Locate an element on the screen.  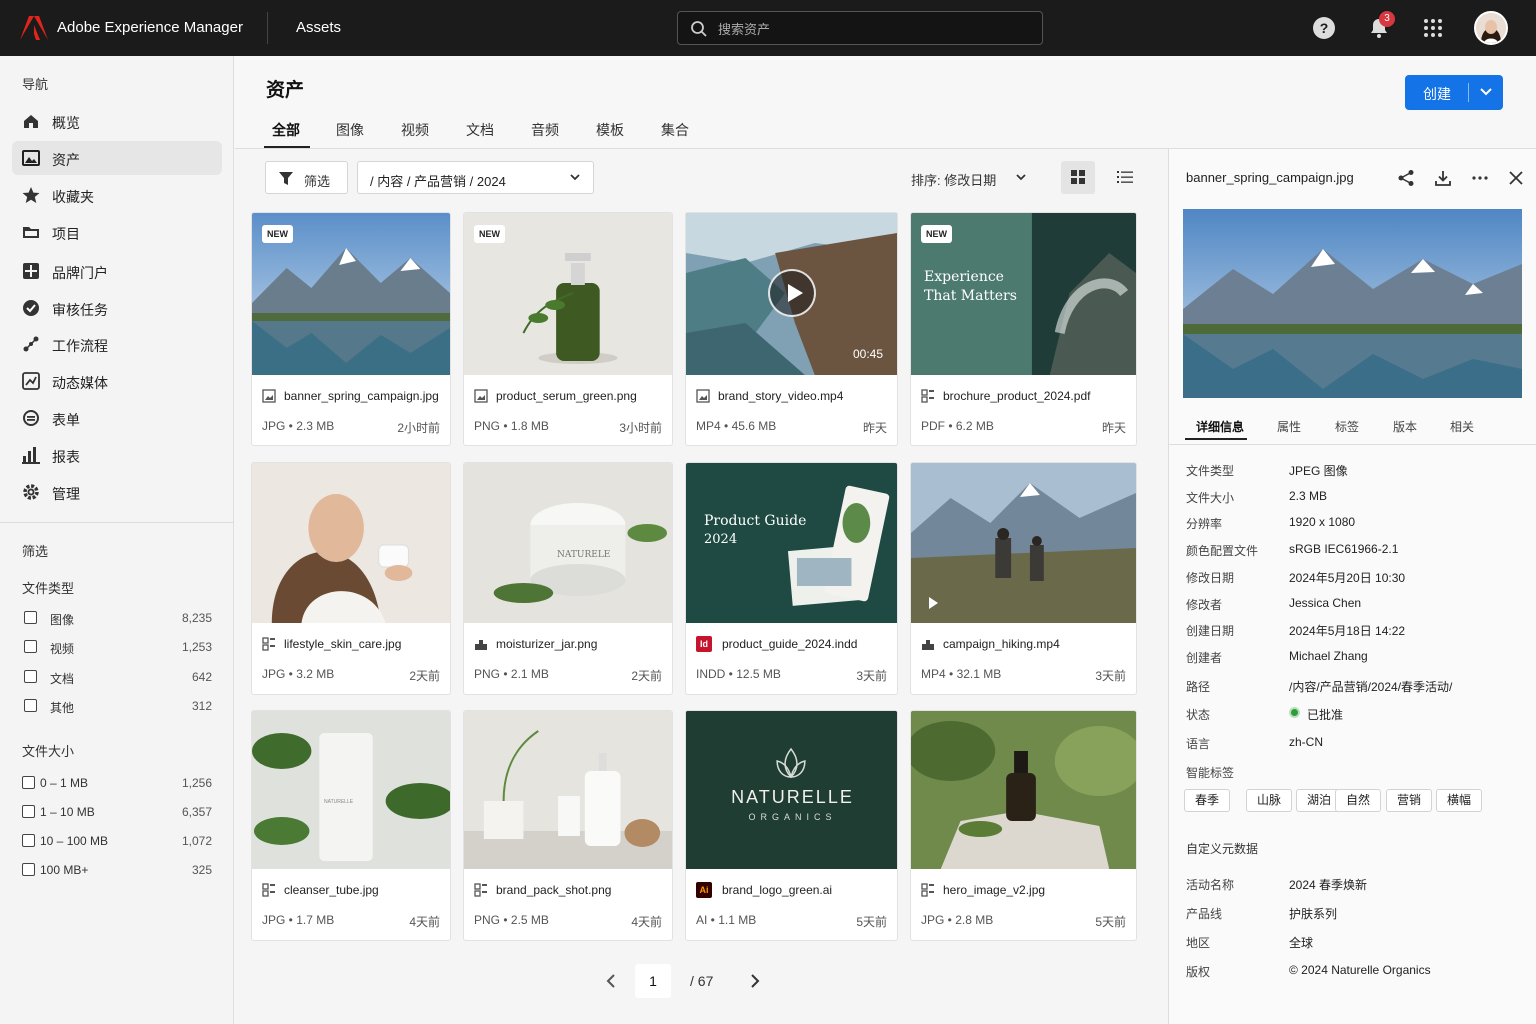
download-icon is located at coordinates (1443, 178).